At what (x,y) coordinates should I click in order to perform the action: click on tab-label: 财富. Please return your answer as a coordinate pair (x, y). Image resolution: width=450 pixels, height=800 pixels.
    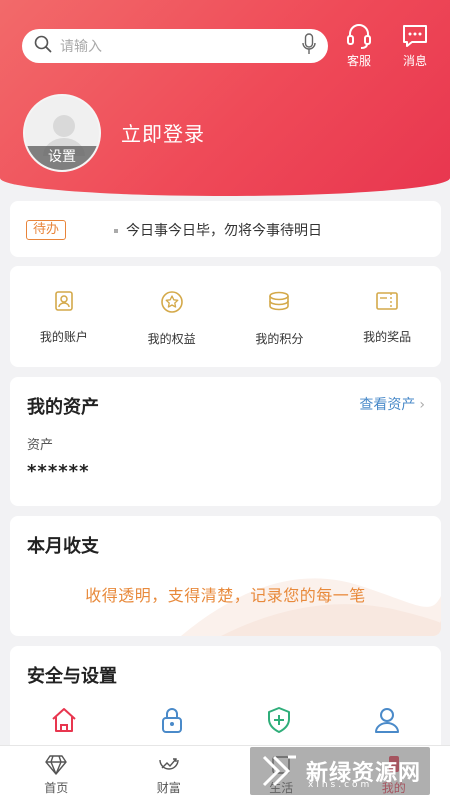
    Looking at the image, I should click on (168, 788).